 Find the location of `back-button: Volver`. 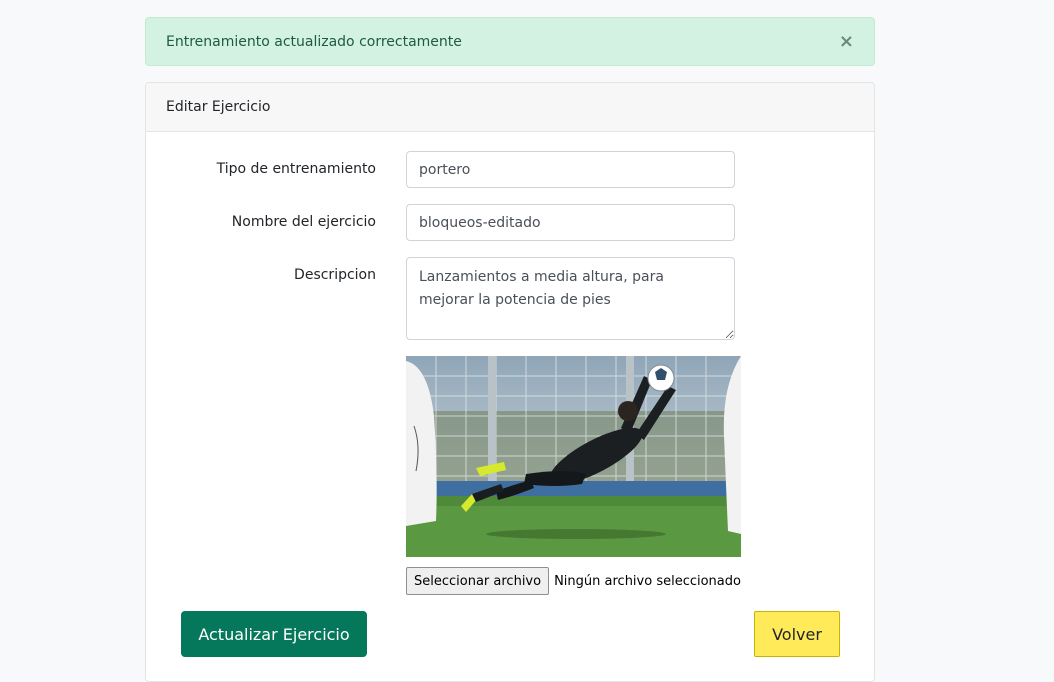

back-button: Volver is located at coordinates (797, 634).